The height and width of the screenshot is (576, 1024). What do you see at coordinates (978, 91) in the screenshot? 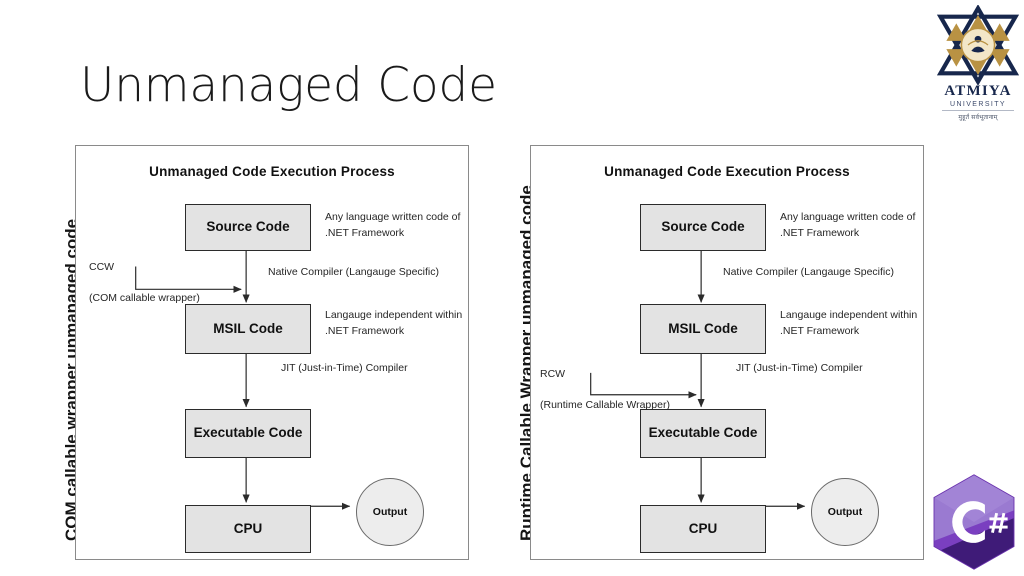
I see `university-name: ATMIYA` at bounding box center [978, 91].